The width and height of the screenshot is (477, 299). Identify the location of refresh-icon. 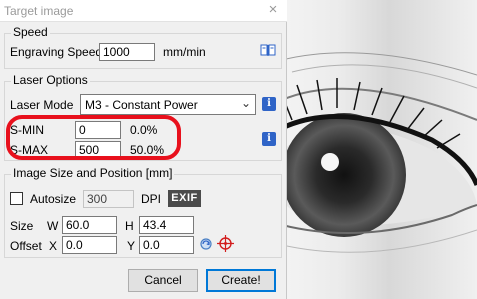
(206, 244).